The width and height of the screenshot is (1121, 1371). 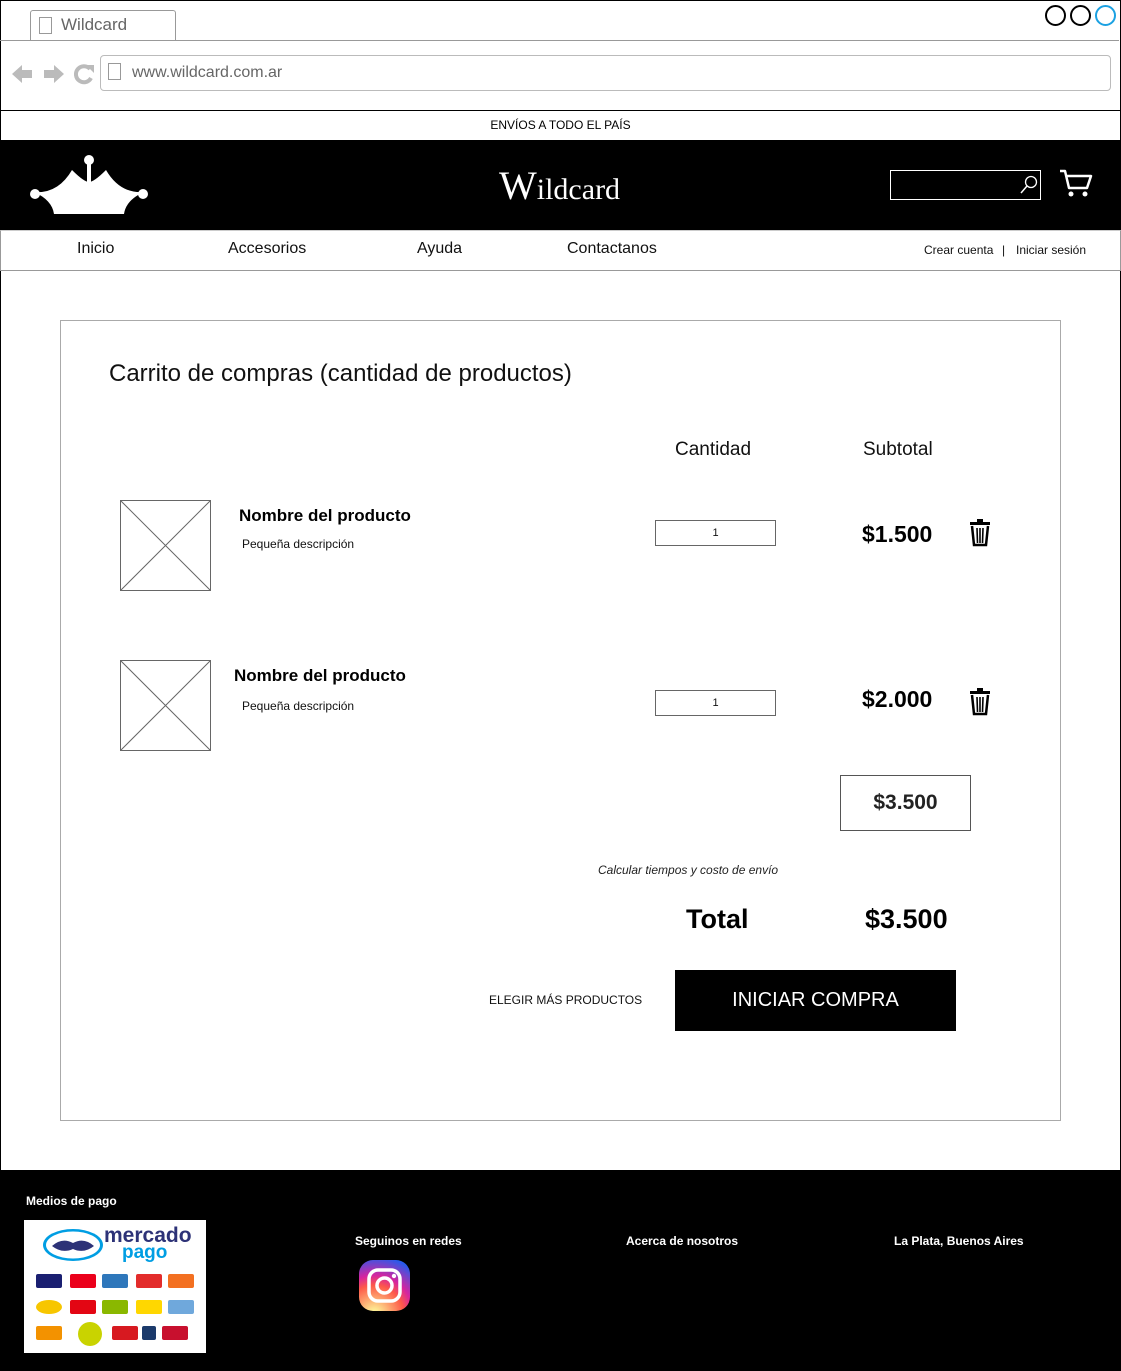 What do you see at coordinates (83, 1281) in the screenshot?
I see `mastercard-card-icon` at bounding box center [83, 1281].